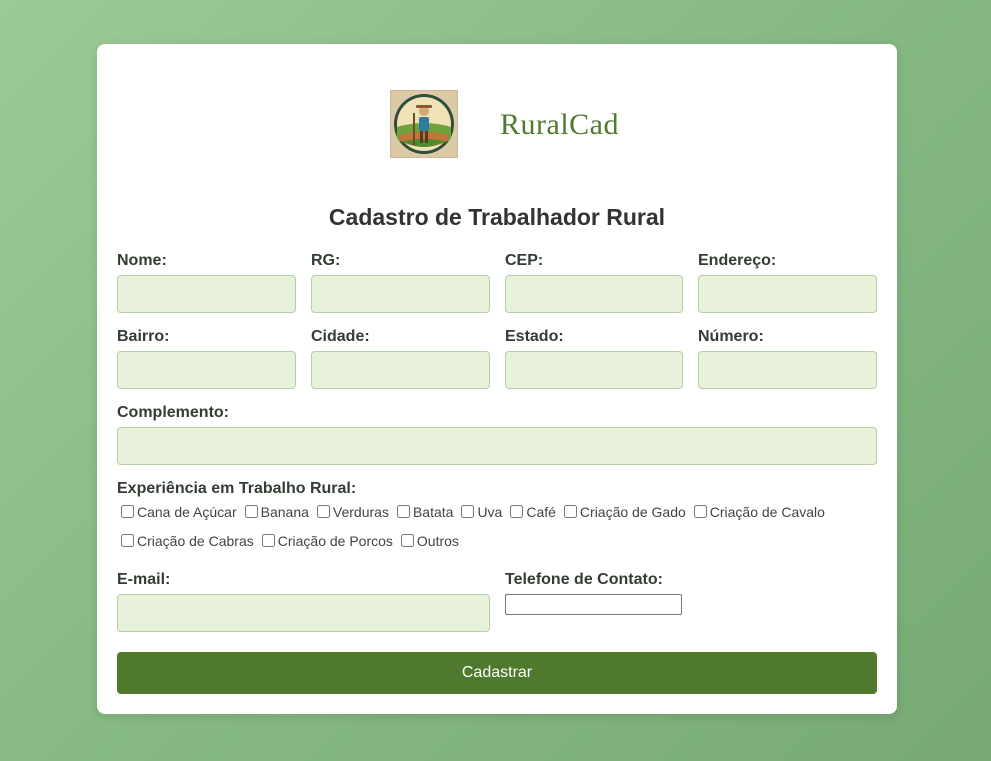  What do you see at coordinates (340, 336) in the screenshot?
I see `cidade-label: Cidade:` at bounding box center [340, 336].